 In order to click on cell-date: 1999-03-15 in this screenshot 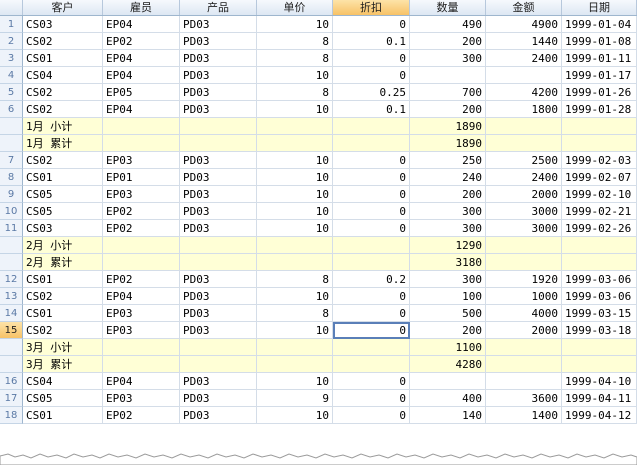, I will do `click(599, 313)`.